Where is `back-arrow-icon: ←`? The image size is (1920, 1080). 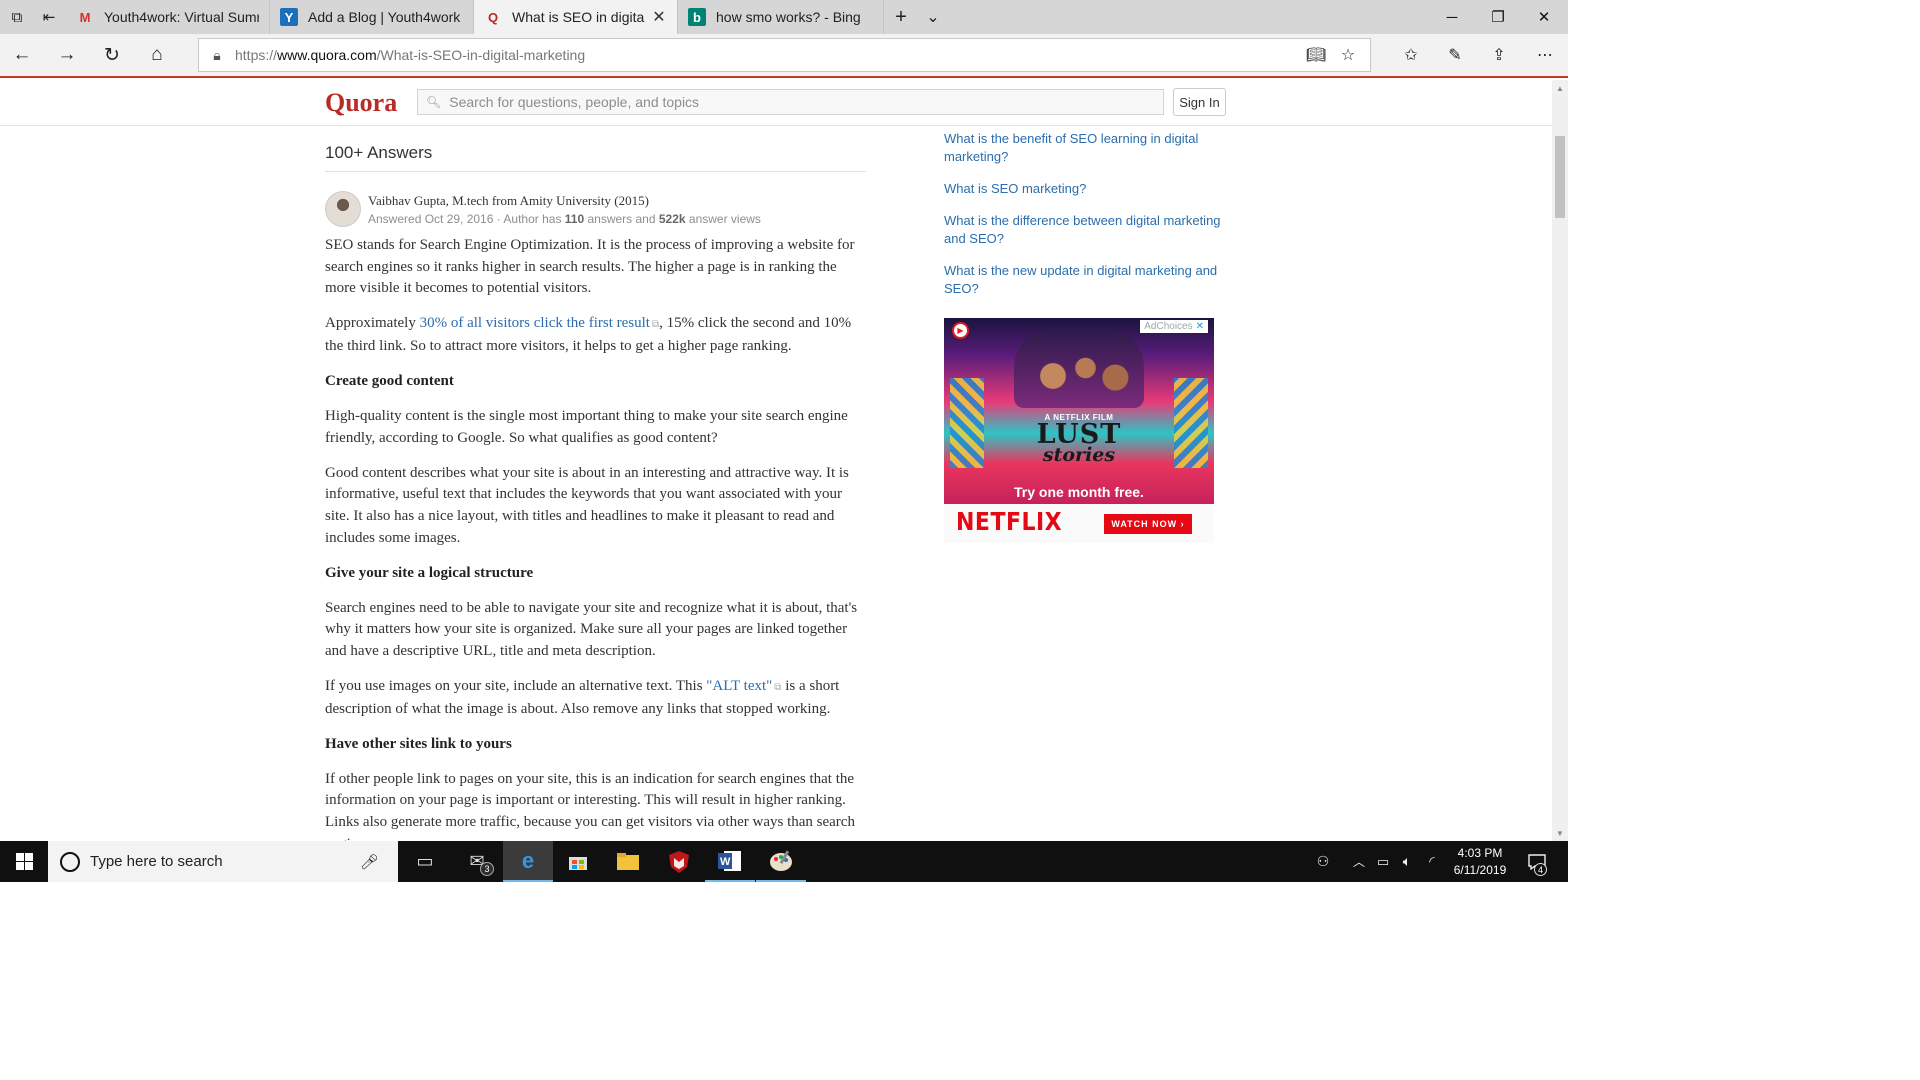 back-arrow-icon: ← is located at coordinates (22, 55).